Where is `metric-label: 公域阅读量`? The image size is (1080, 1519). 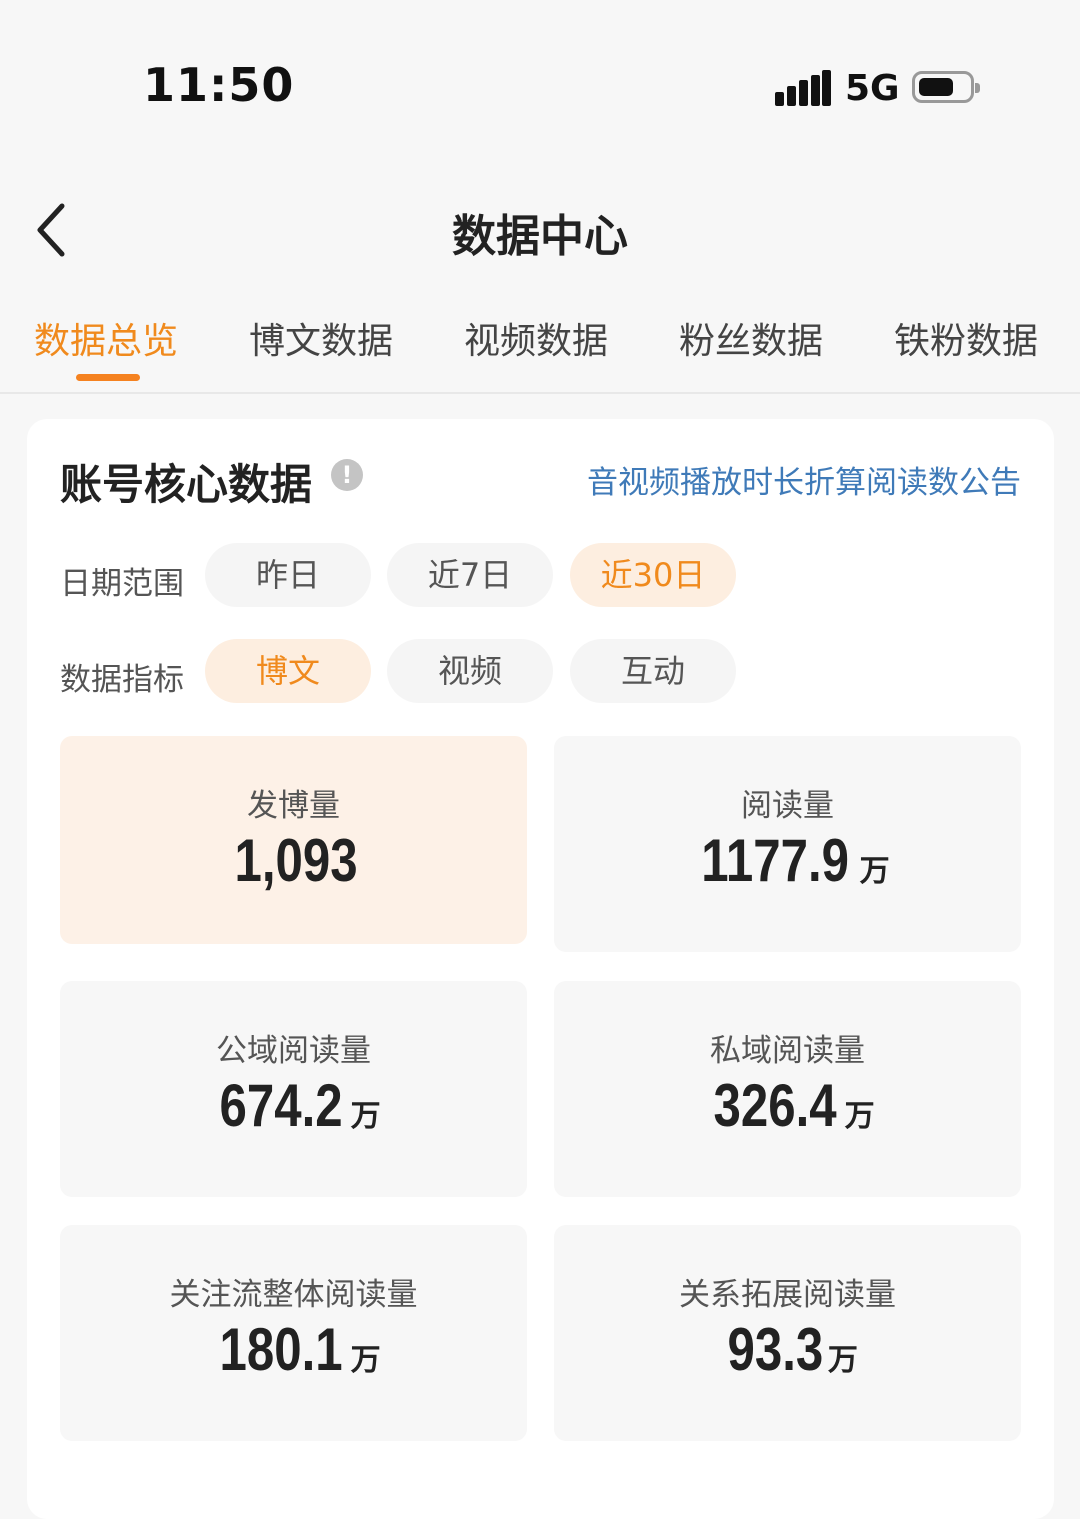
metric-label: 公域阅读量 is located at coordinates (293, 1051).